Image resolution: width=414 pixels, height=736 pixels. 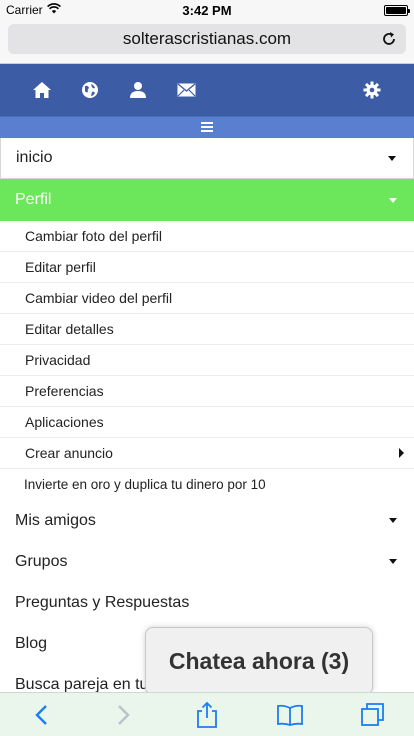 I want to click on url-text: solterascristianas.com, so click(x=207, y=38).